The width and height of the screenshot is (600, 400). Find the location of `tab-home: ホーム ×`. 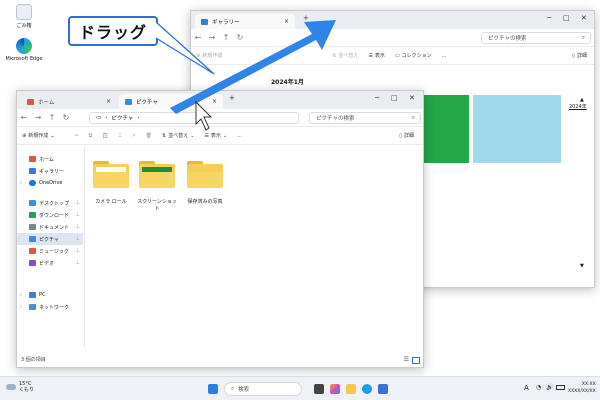

tab-home: ホーム × is located at coordinates (69, 101).